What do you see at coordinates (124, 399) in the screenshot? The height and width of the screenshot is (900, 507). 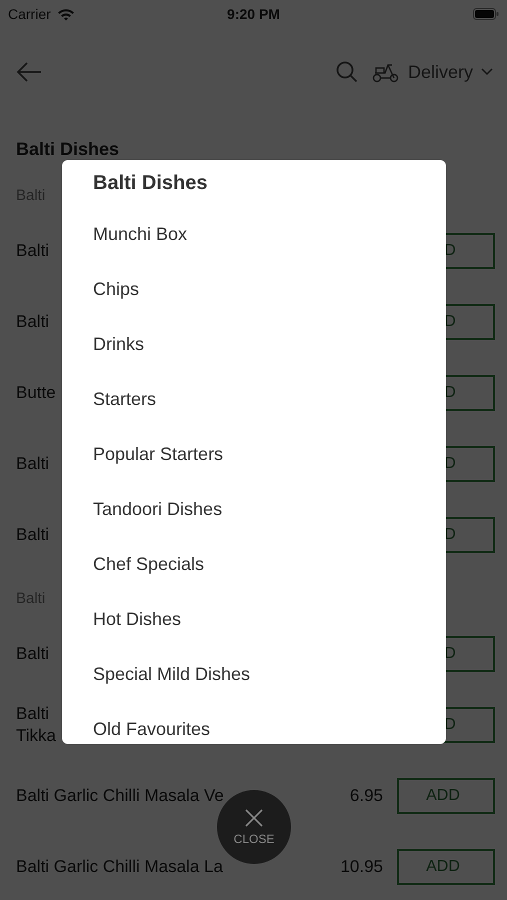 I see `category-item: Starters` at bounding box center [124, 399].